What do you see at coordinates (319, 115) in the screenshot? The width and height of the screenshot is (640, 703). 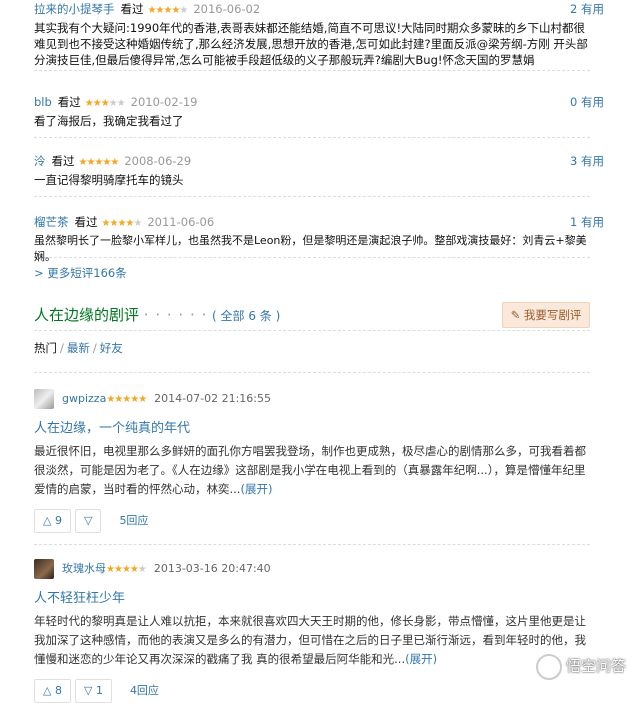 I see `short-comment: blb 看过 ★★★★★ 2010-02-19 0 有用 看了海报后，我确定我看过了` at bounding box center [319, 115].